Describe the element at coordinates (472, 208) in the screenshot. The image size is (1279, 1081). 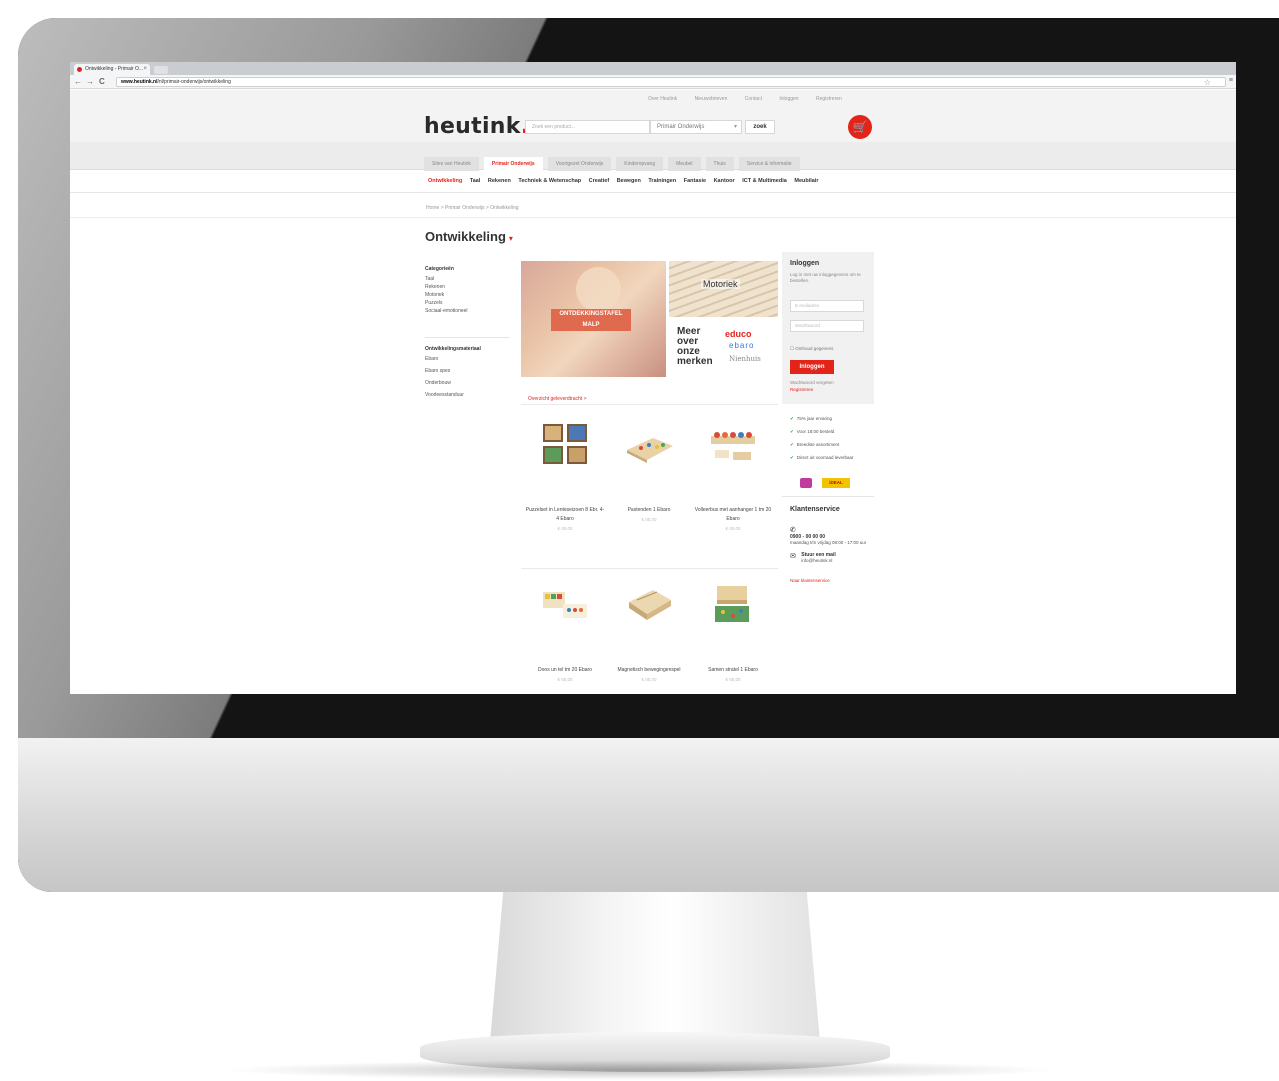
I see `breadcrumb: Home > Primair Onderwijs > Ontwikkeling` at that location.